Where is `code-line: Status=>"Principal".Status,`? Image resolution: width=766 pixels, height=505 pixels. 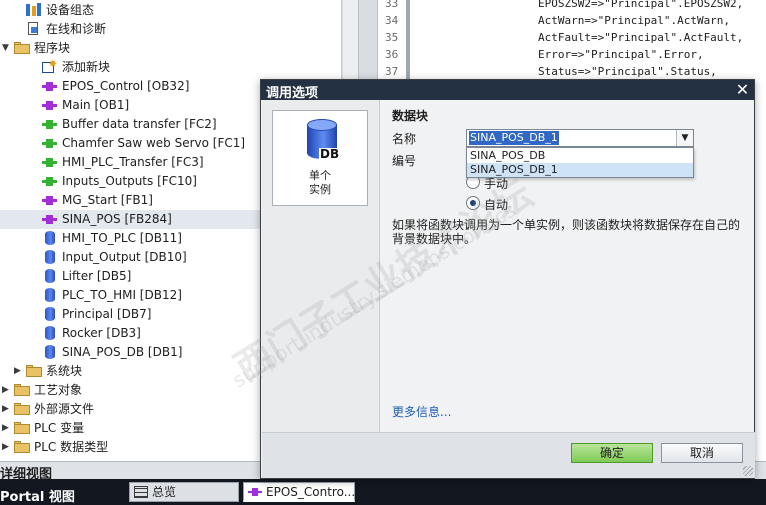
code-line: Status=>"Principal".Status, is located at coordinates (627, 72).